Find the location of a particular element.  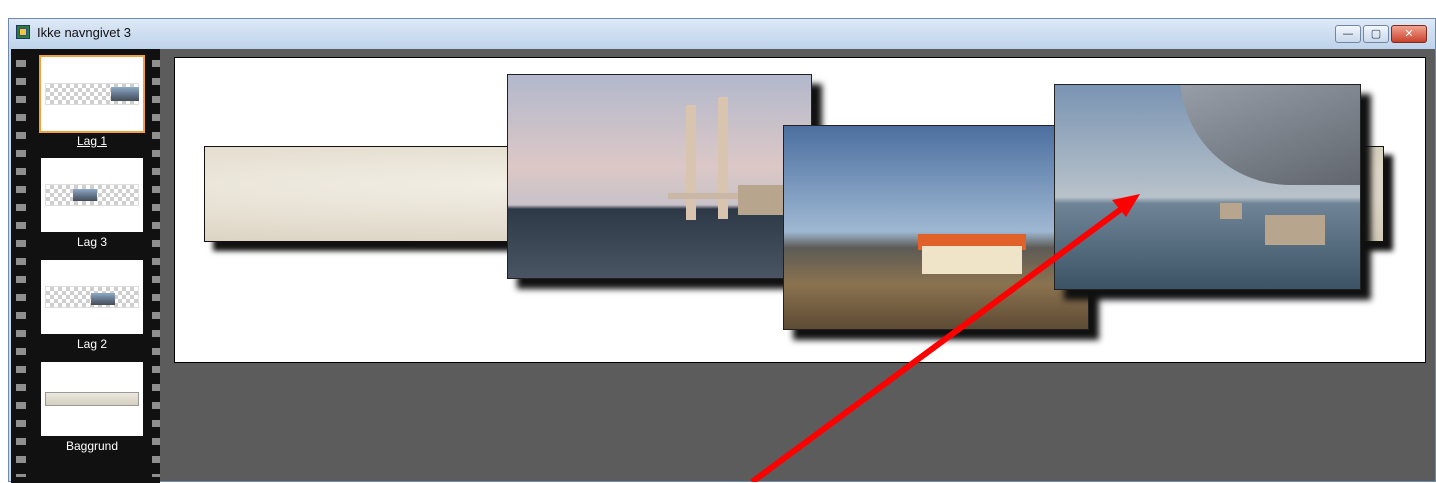

layer-item-baggrund: Baggrund is located at coordinates (92, 409).